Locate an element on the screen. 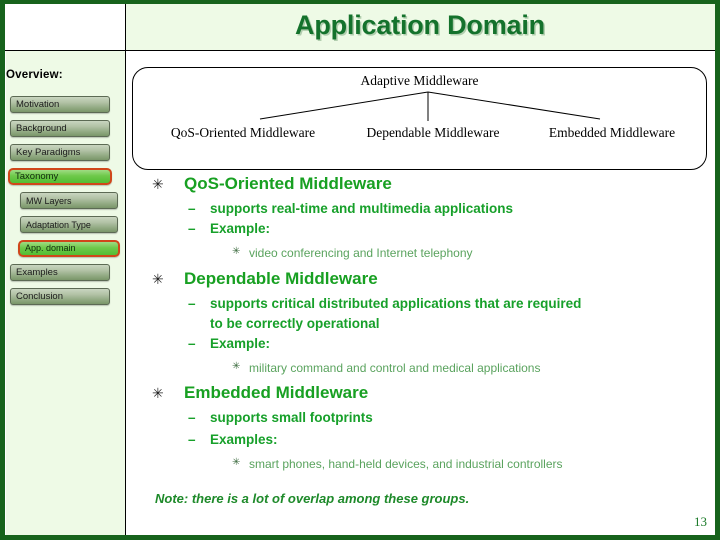 Image resolution: width=720 pixels, height=540 pixels. sidebar-item-mw-layers: MW Layers is located at coordinates (69, 200).